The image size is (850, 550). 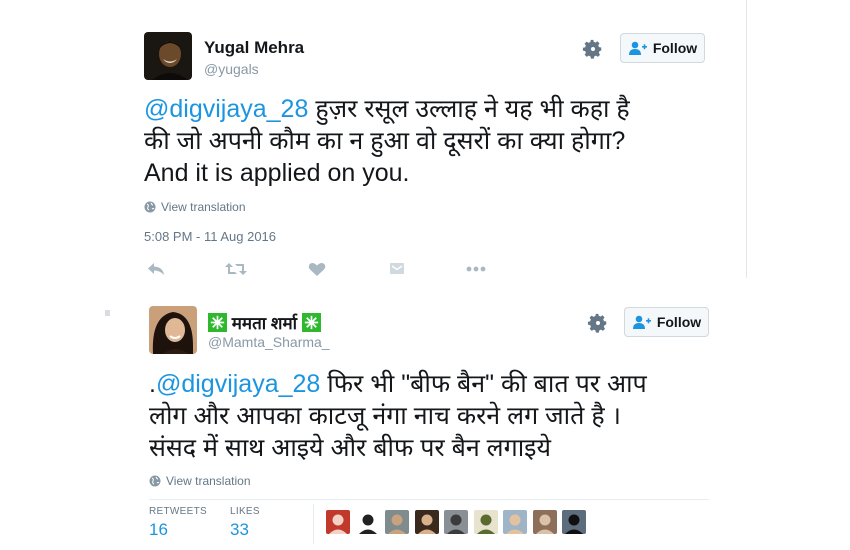 I want to click on dm-icon, so click(x=397, y=269).